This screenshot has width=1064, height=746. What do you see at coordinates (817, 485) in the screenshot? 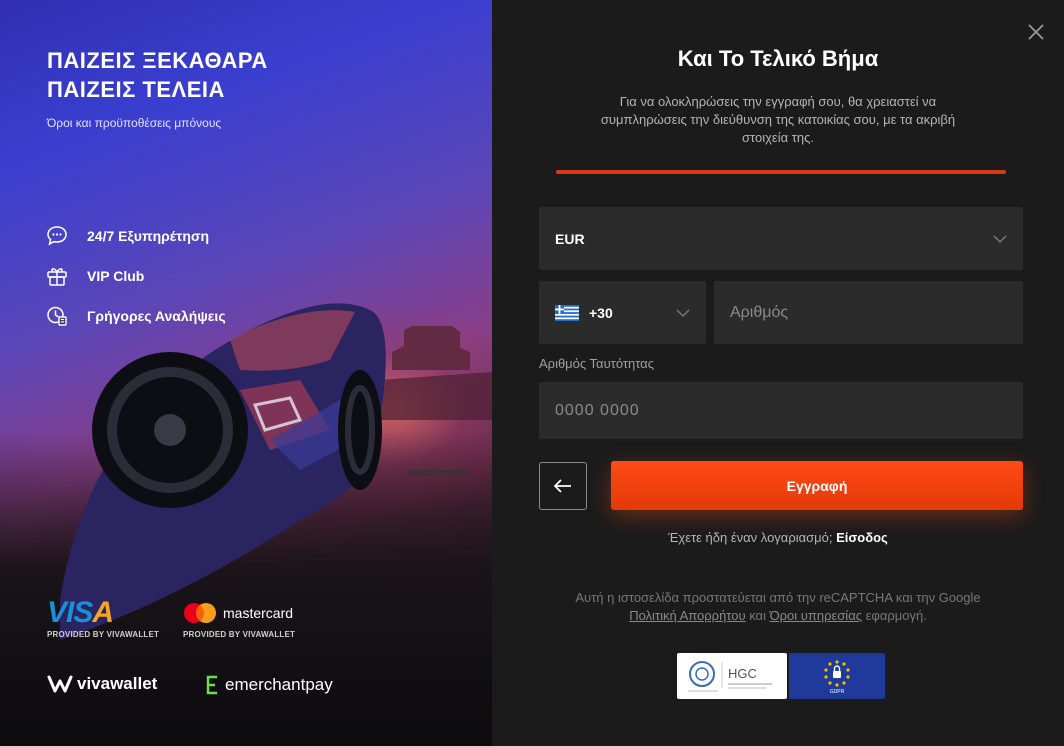
I see `register-submit-button: Εγγραφή` at bounding box center [817, 485].